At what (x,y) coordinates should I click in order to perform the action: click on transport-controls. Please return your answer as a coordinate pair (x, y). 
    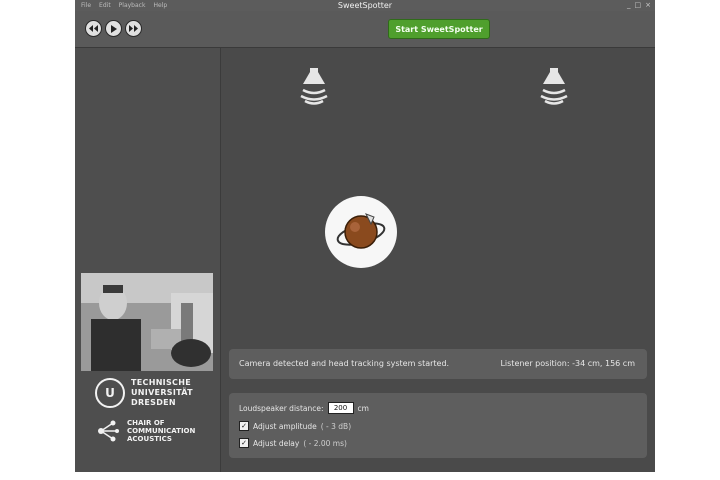
    Looking at the image, I should click on (113, 28).